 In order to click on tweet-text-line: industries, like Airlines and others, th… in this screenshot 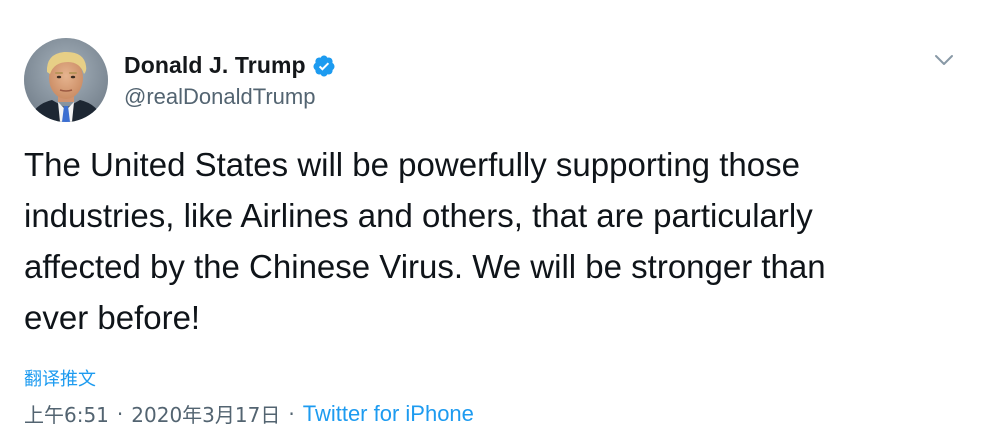, I will do `click(418, 215)`.